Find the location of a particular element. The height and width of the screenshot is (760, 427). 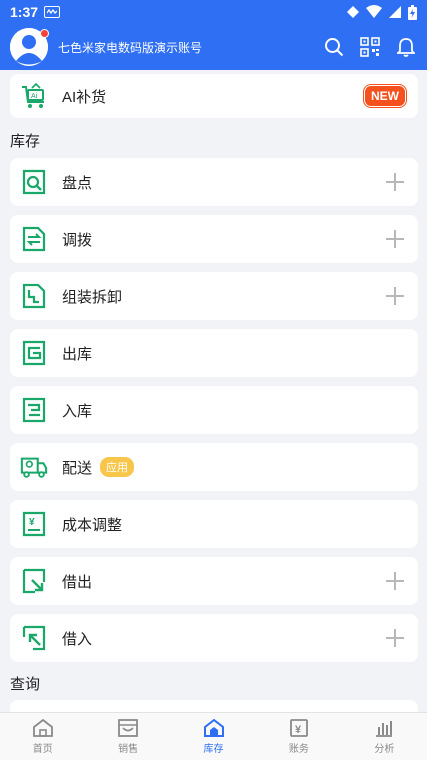

inventory-item-outbound: 出库 is located at coordinates (214, 353).